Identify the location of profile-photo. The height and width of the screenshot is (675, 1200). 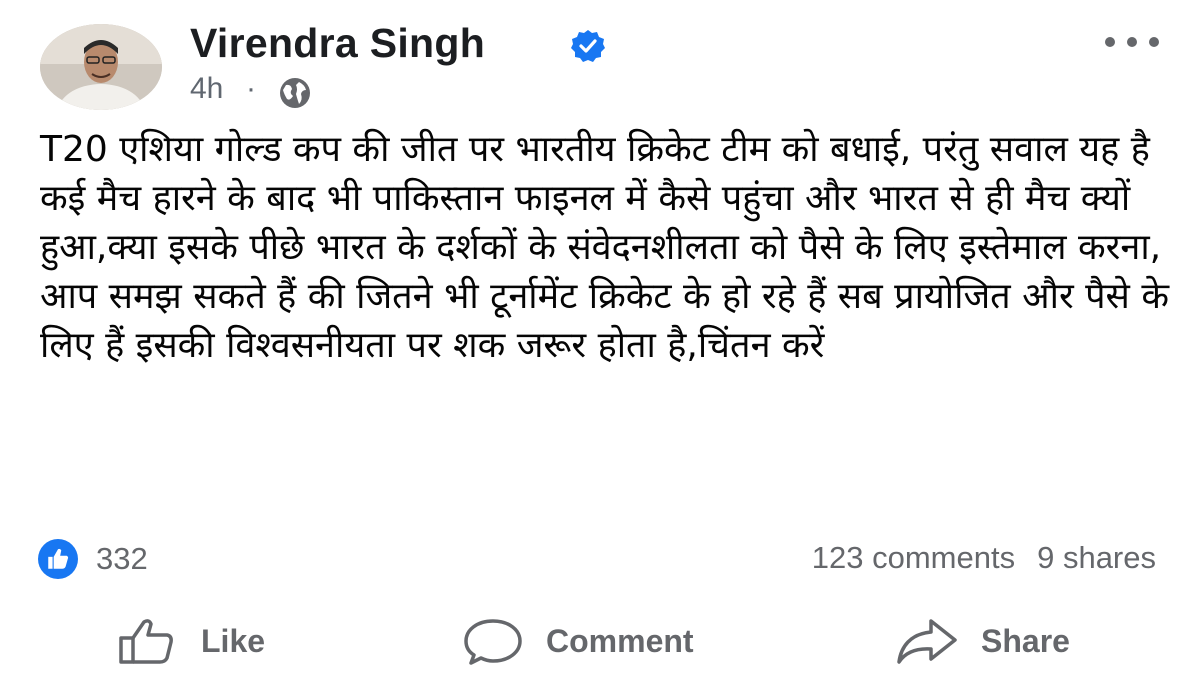
(101, 67).